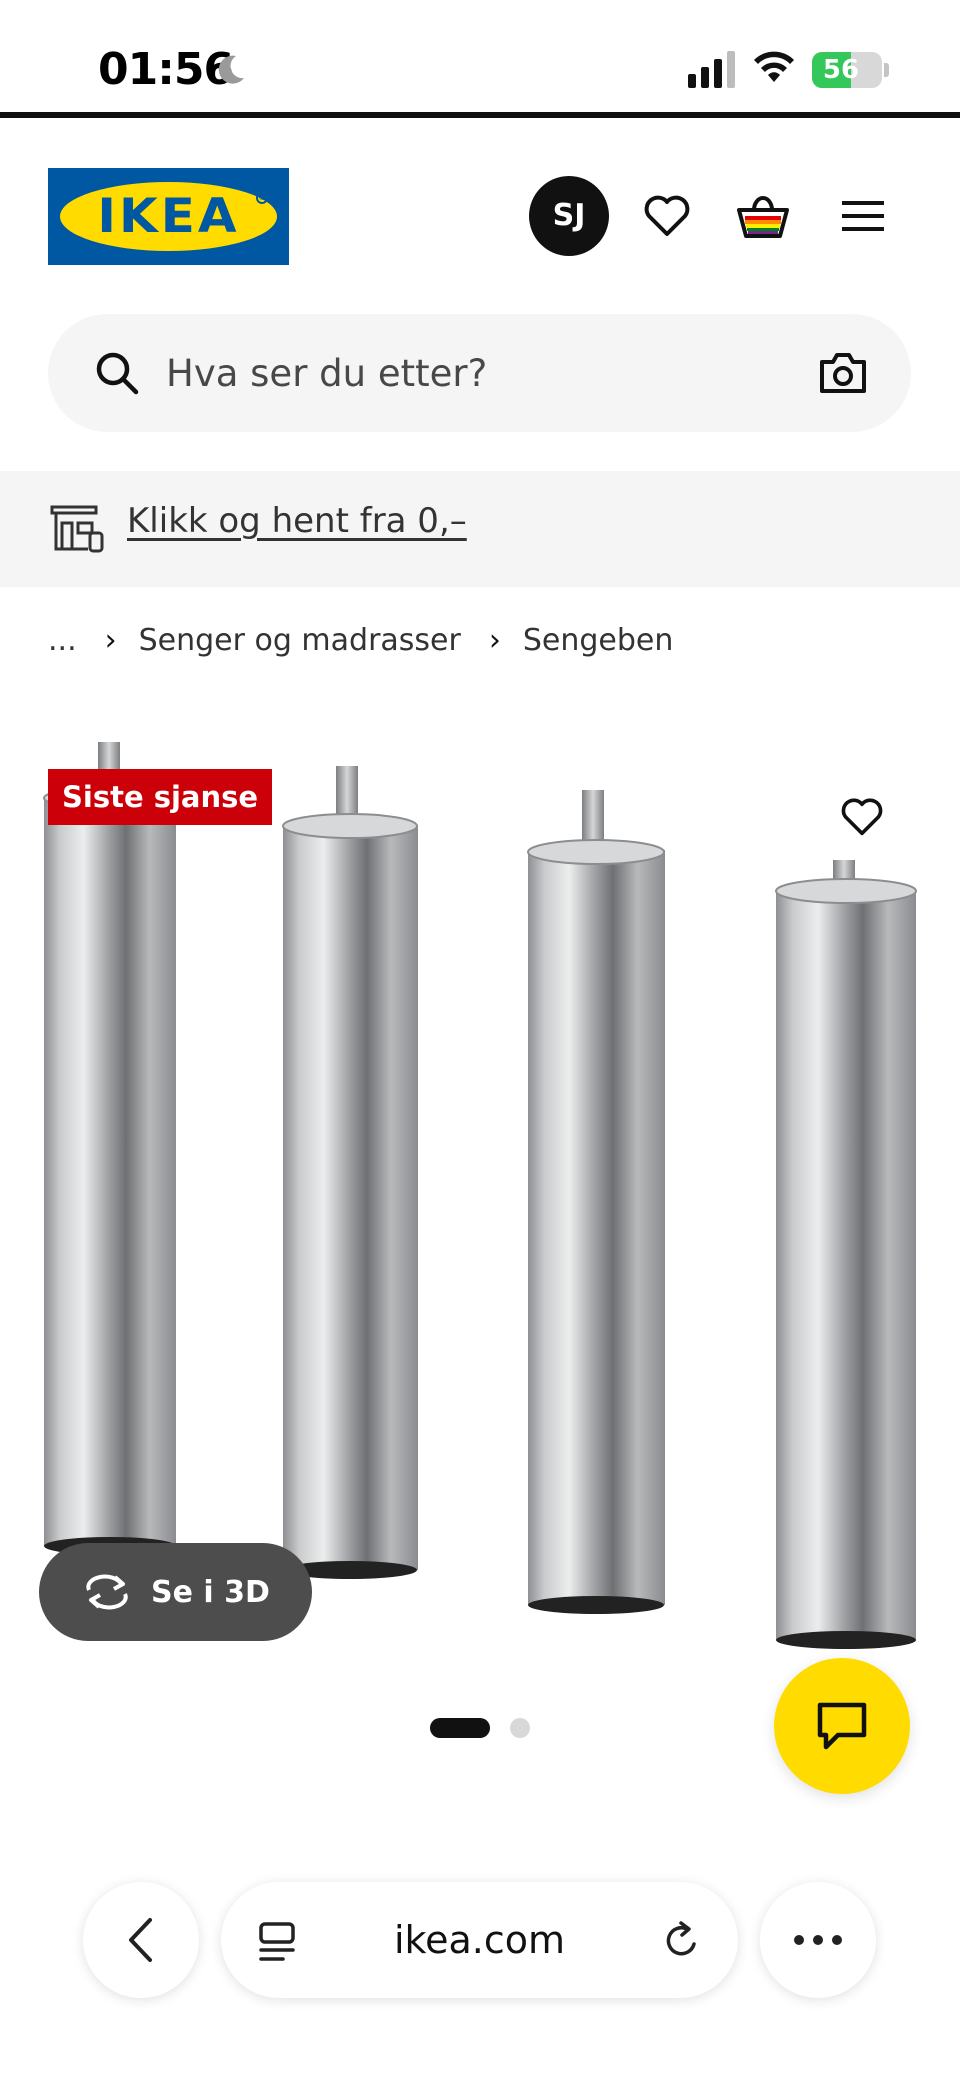  Describe the element at coordinates (231, 69) in the screenshot. I see `moon-icon` at that location.